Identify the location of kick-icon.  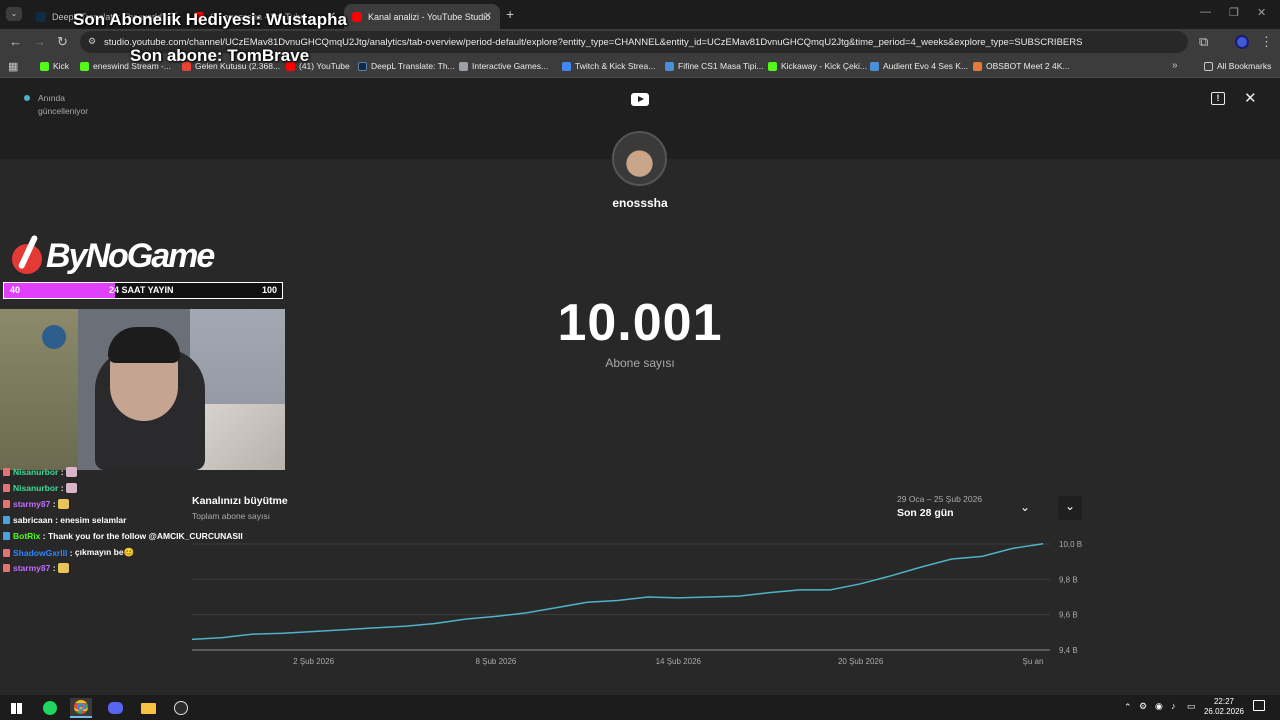
(84, 66).